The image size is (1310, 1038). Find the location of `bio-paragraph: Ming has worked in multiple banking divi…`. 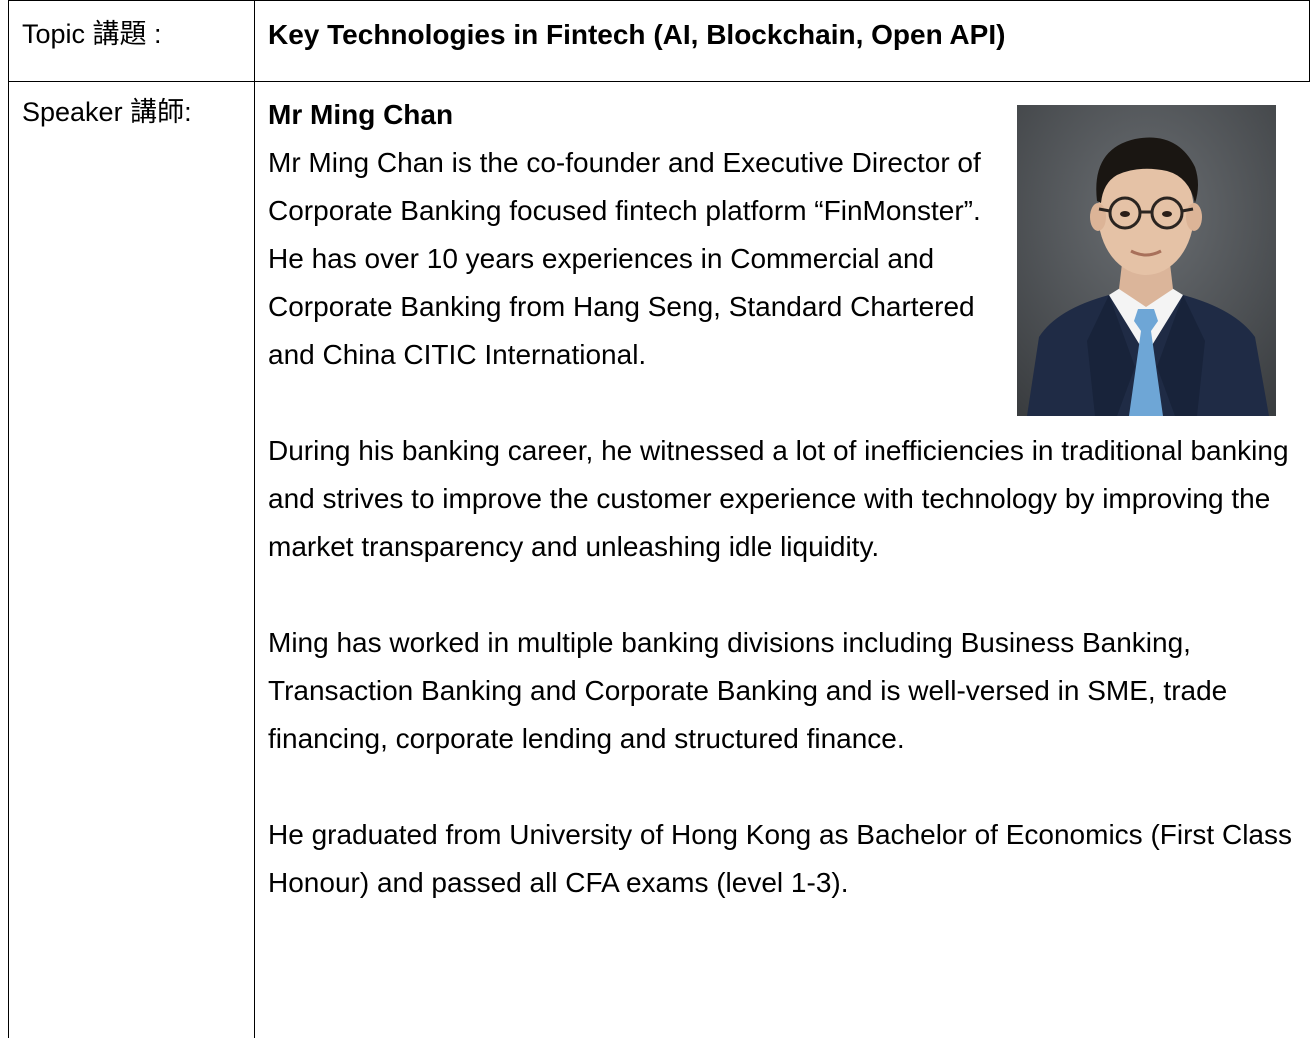

bio-paragraph: Ming has worked in multiple banking divi… is located at coordinates (748, 690).